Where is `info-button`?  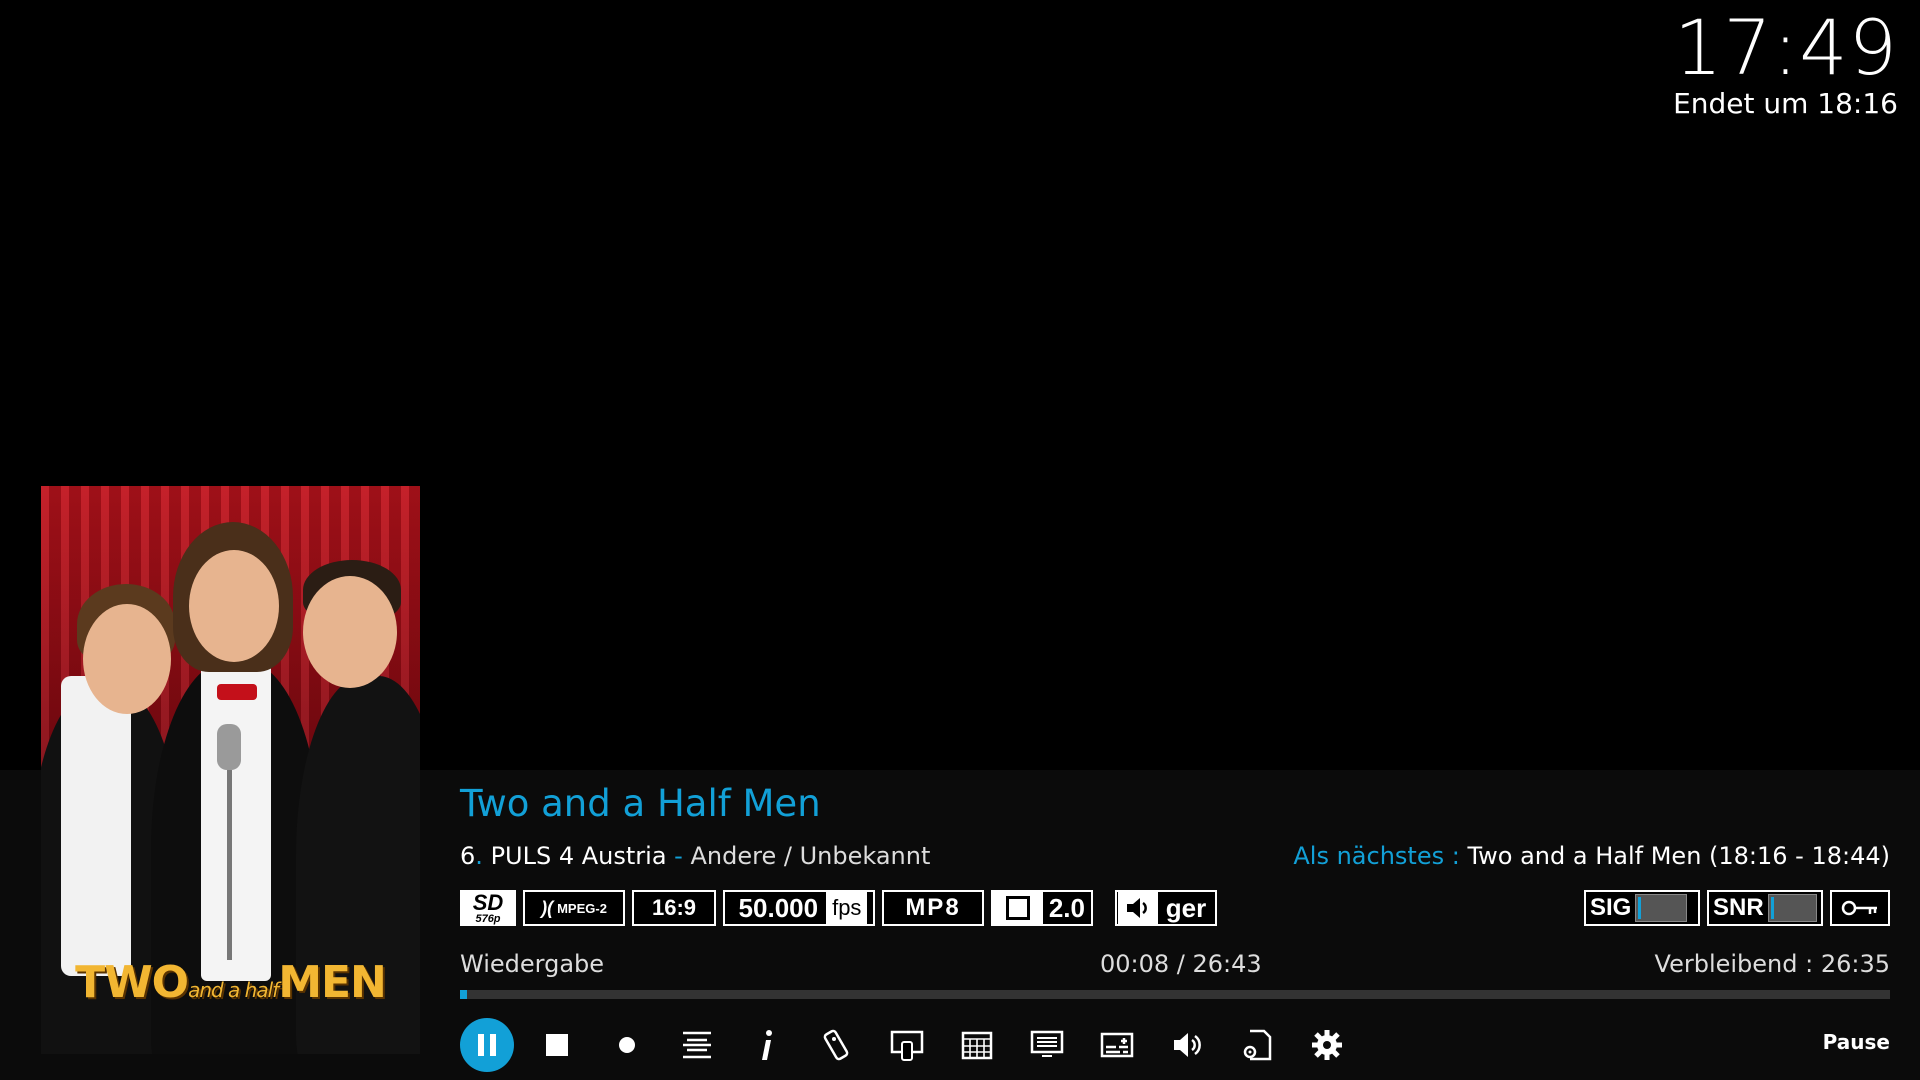
info-button is located at coordinates (767, 1045).